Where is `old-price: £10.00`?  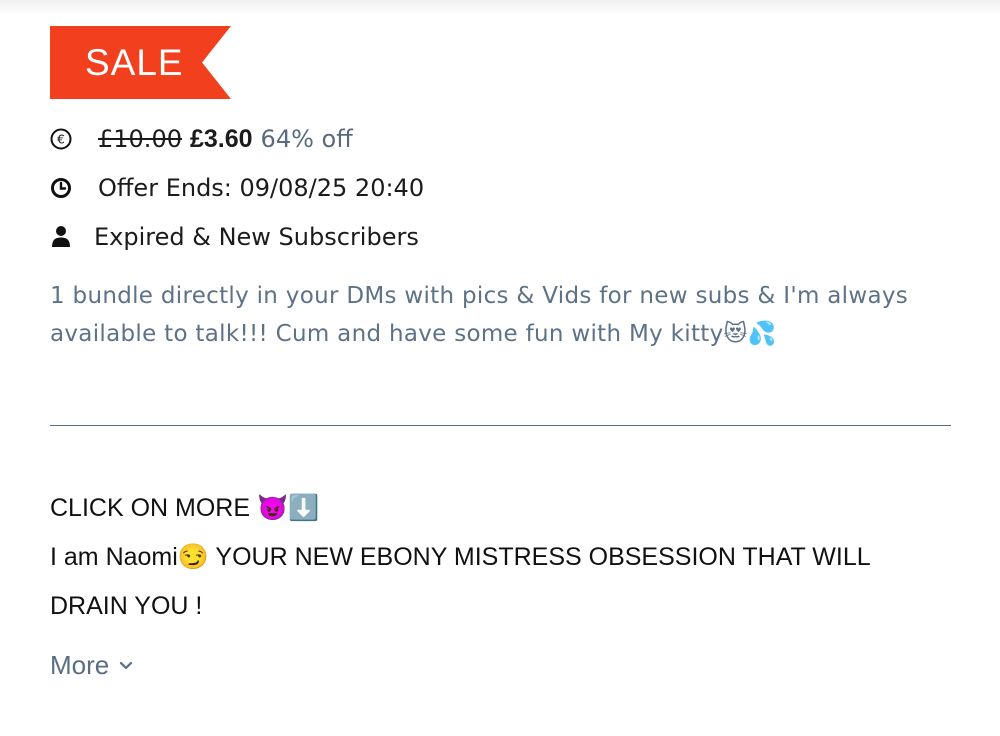 old-price: £10.00 is located at coordinates (140, 139).